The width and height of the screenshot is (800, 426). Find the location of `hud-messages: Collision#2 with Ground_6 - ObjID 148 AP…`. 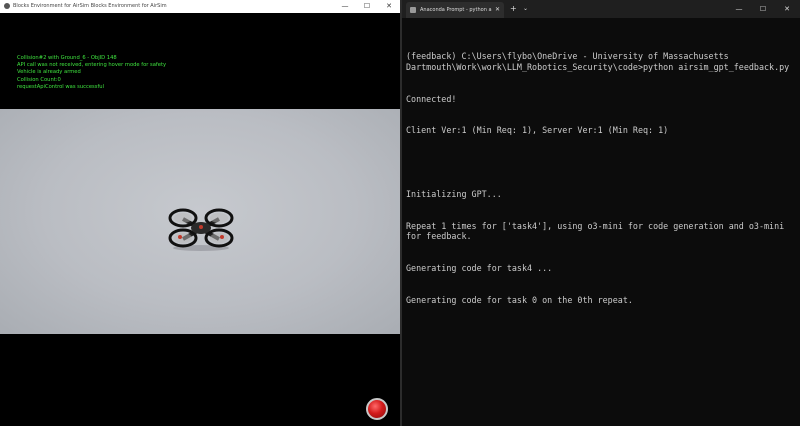

hud-messages: Collision#2 with Ground_6 - ObjID 148 AP… is located at coordinates (91, 73).